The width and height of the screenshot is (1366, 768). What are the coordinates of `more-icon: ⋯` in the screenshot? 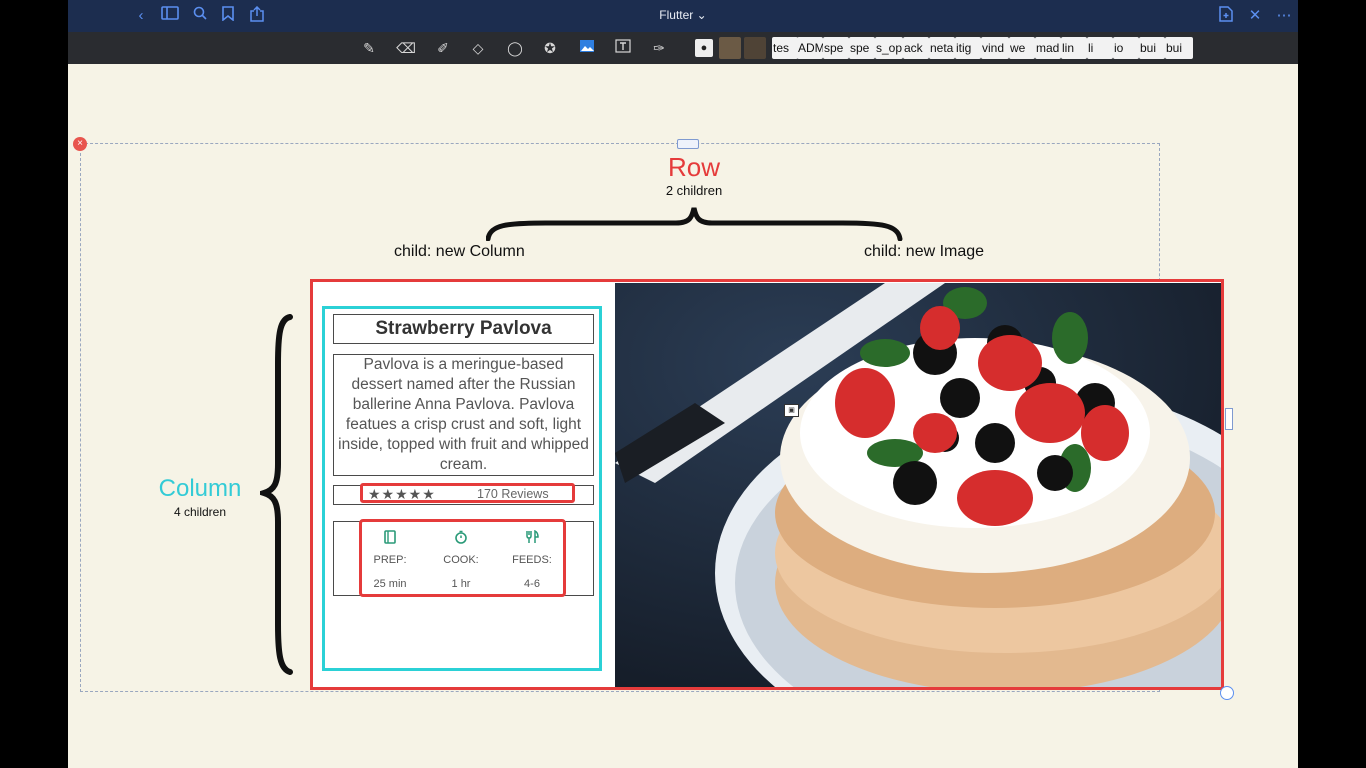 It's located at (1284, 16).